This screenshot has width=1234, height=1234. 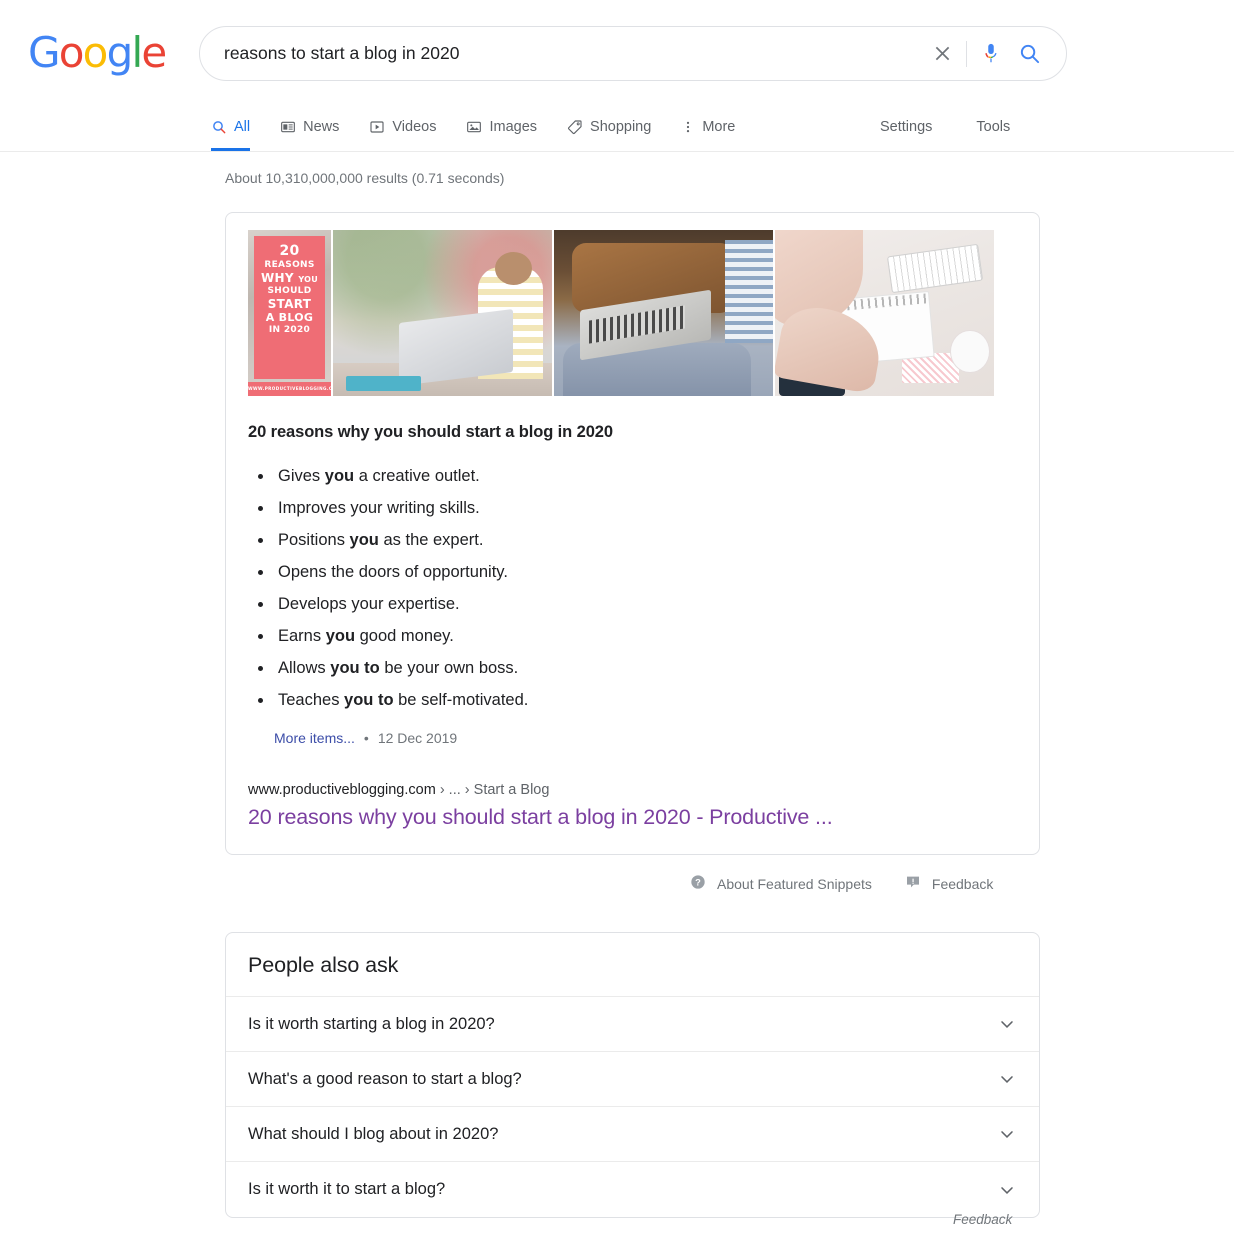 What do you see at coordinates (377, 127) in the screenshot?
I see `video-icon` at bounding box center [377, 127].